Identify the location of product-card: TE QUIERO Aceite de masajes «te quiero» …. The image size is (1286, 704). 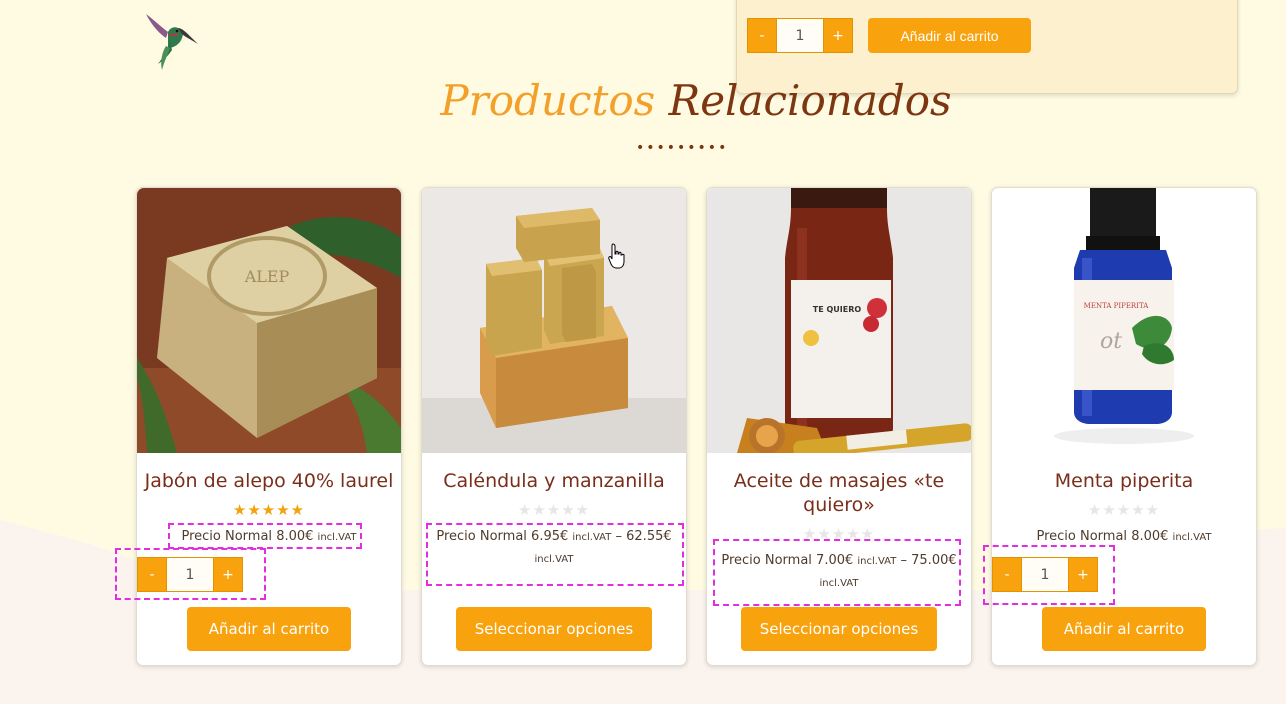
(839, 426).